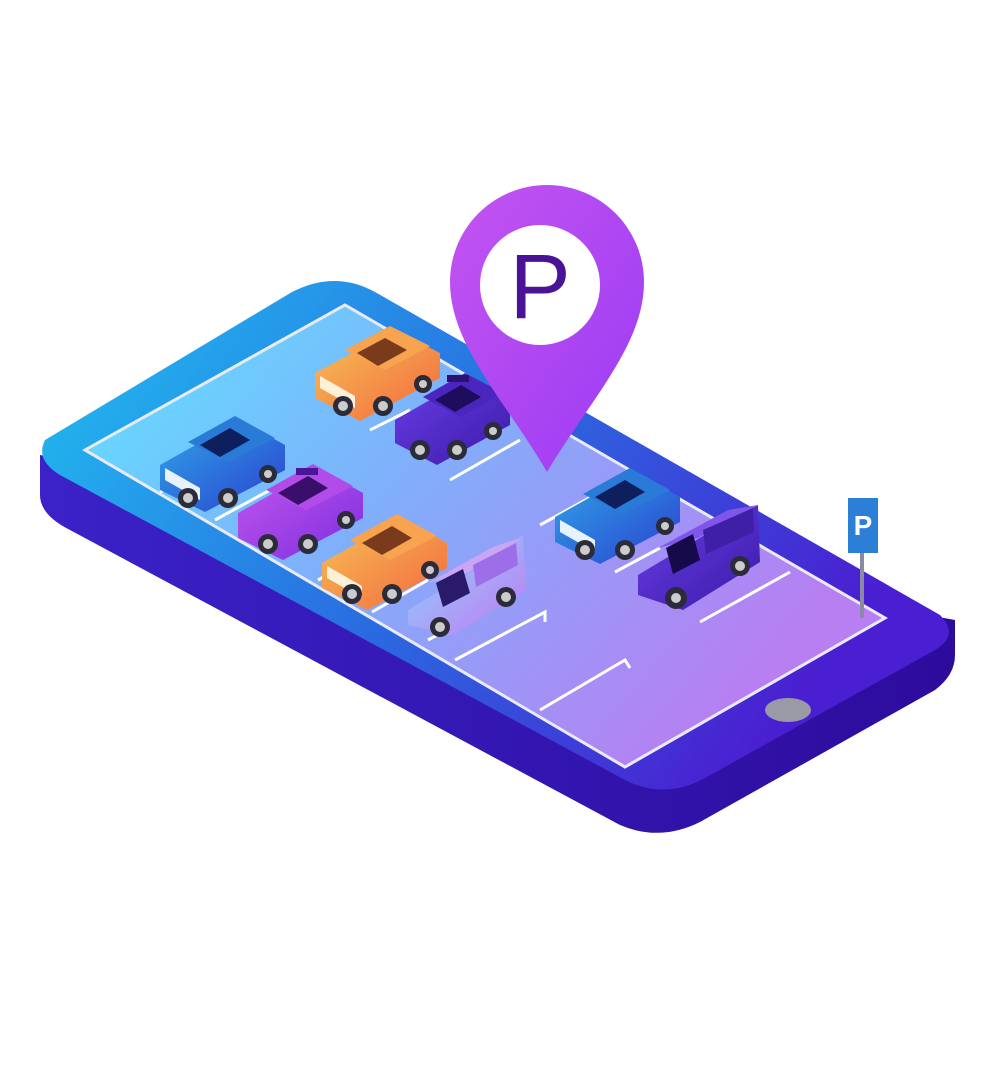  Describe the element at coordinates (788, 710) in the screenshot. I see `home-button-icon` at that location.